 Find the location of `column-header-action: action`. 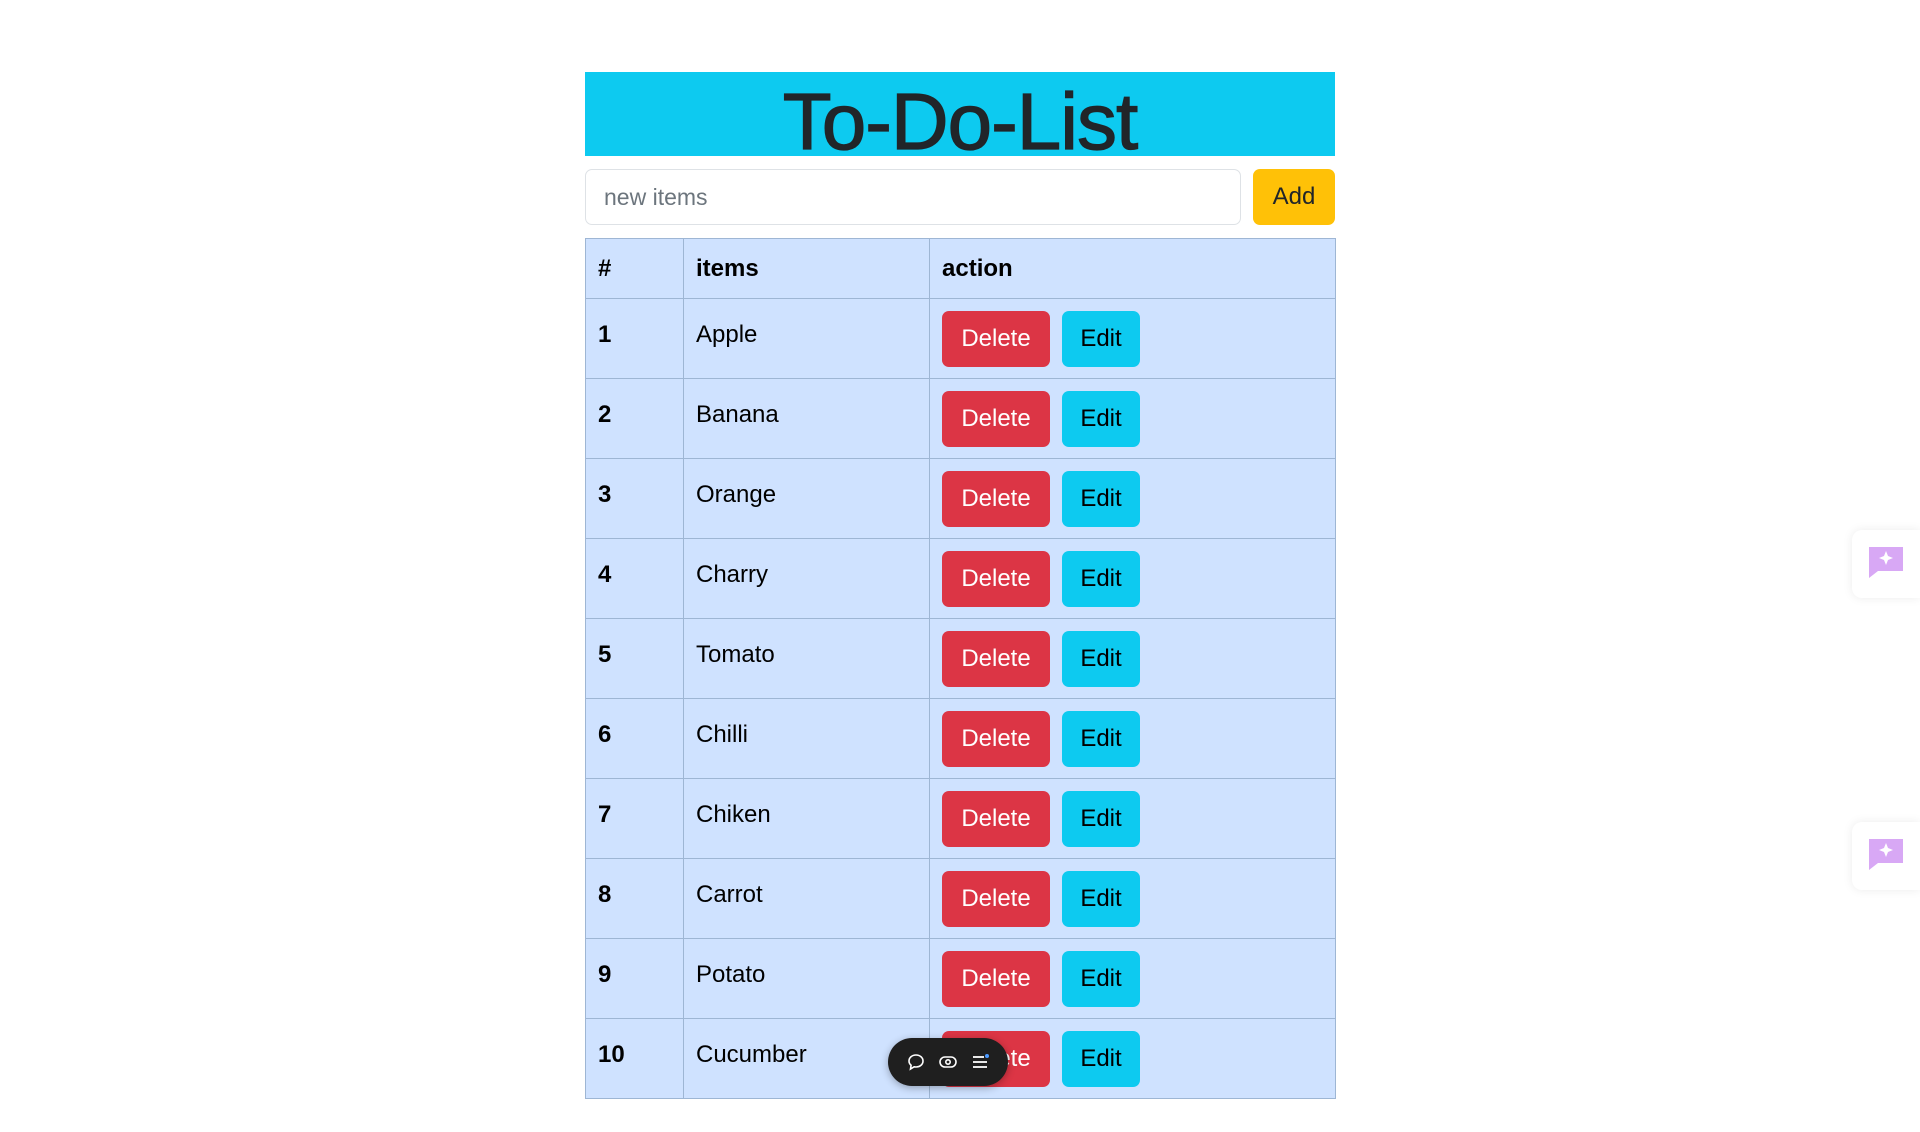

column-header-action: action is located at coordinates (1132, 268).